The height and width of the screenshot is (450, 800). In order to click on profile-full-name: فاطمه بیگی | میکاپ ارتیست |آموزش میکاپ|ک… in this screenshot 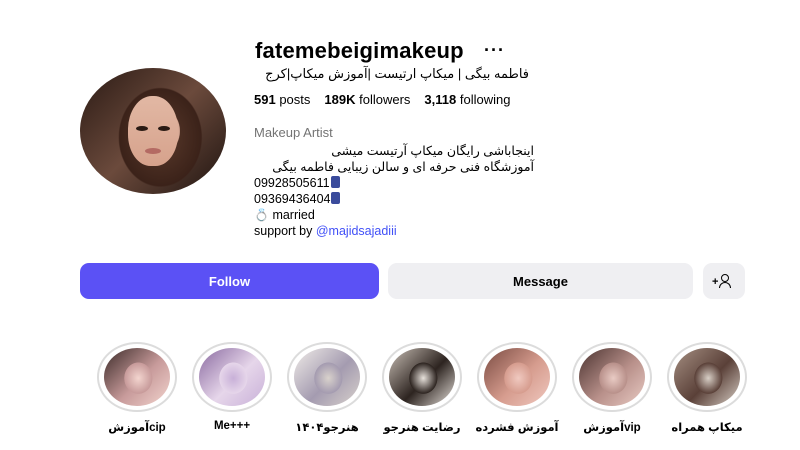, I will do `click(397, 73)`.